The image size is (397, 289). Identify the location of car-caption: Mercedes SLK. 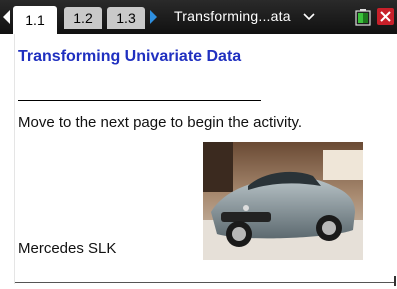
(67, 248).